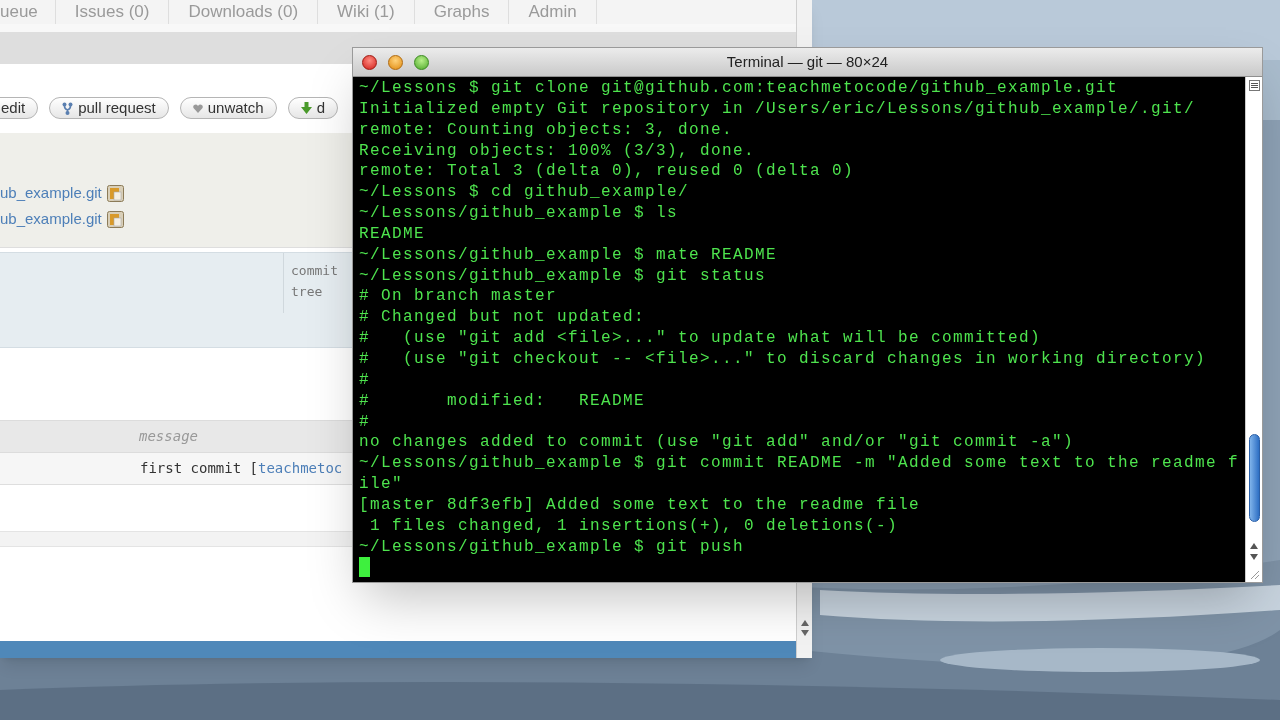 This screenshot has width=1280, height=720. Describe the element at coordinates (558, 151) in the screenshot. I see `terminal-line: Receiving objects: 100% (3/3), done.` at that location.